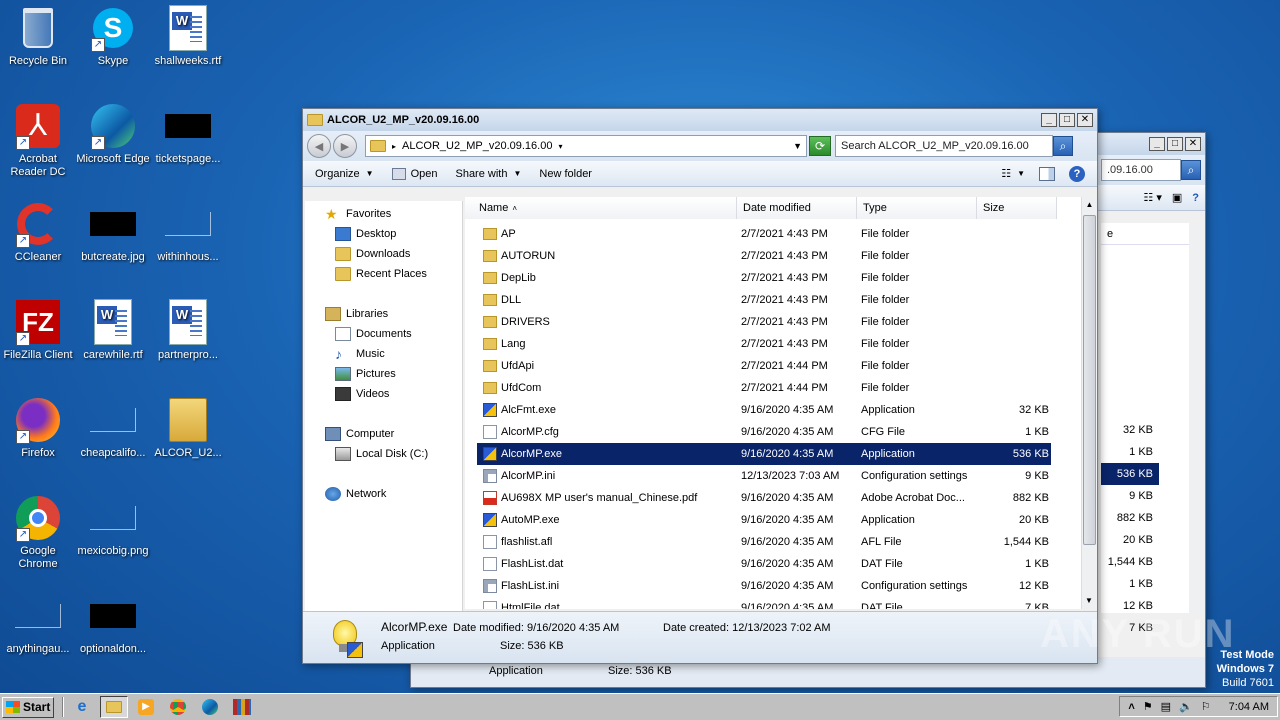  What do you see at coordinates (601, 208) in the screenshot?
I see `column-header-name: Name ˄` at bounding box center [601, 208].